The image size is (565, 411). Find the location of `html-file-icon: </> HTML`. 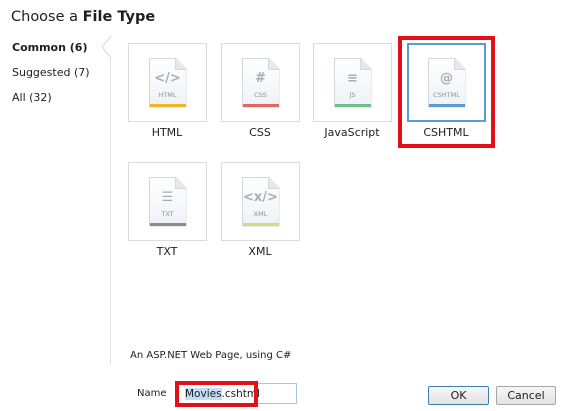

html-file-icon: </> HTML is located at coordinates (167, 82).